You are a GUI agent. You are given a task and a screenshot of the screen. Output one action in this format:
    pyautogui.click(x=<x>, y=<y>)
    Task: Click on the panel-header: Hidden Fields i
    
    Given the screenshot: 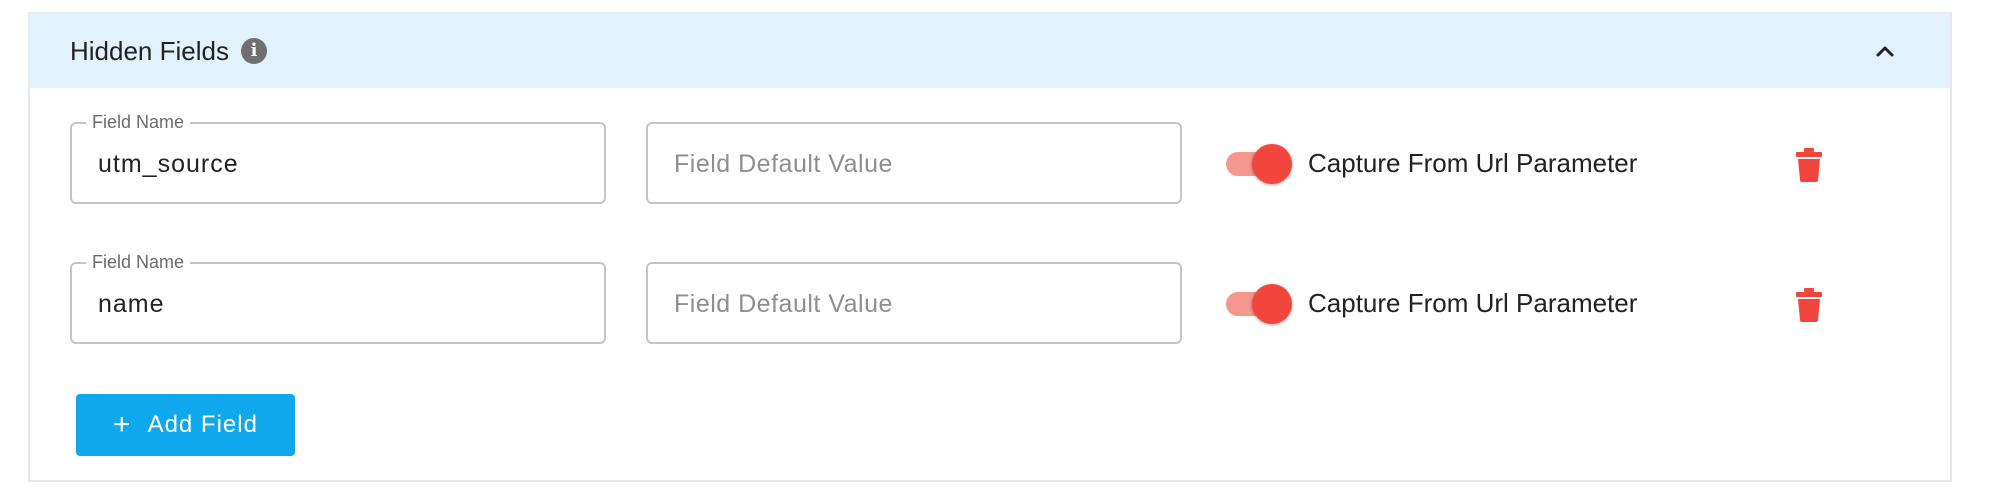 What is the action you would take?
    pyautogui.click(x=990, y=51)
    